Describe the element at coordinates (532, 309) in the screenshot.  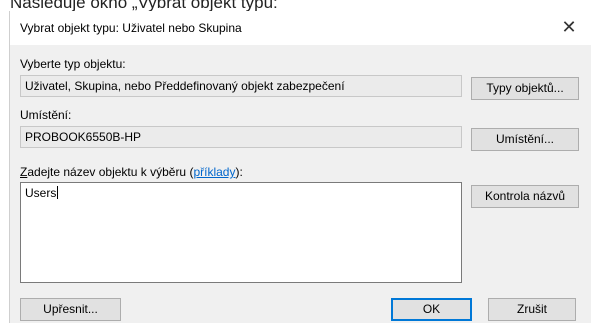
I see `cancel-button: Zrušit` at that location.